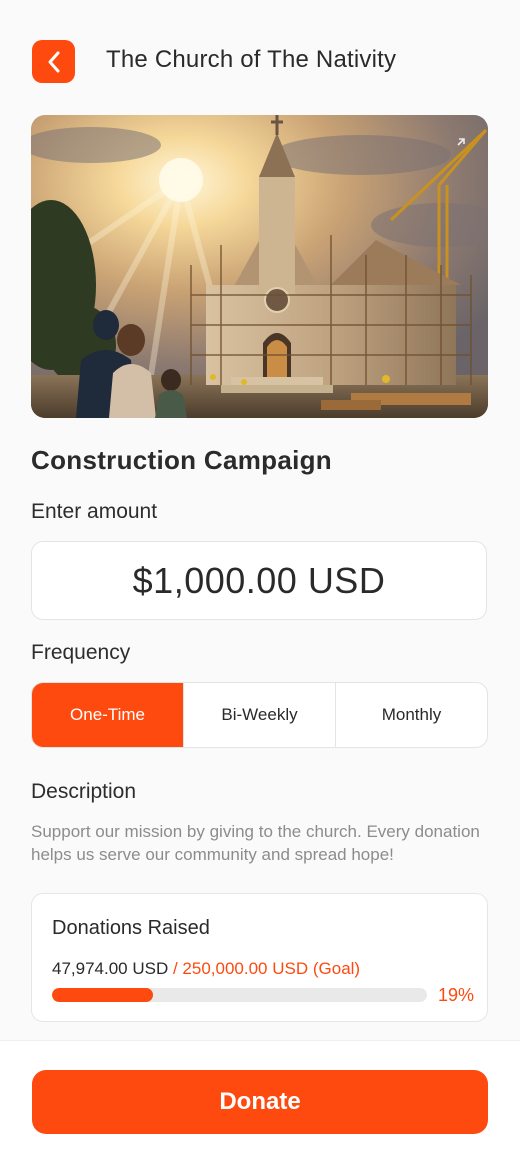  I want to click on description-label: Description, so click(84, 791).